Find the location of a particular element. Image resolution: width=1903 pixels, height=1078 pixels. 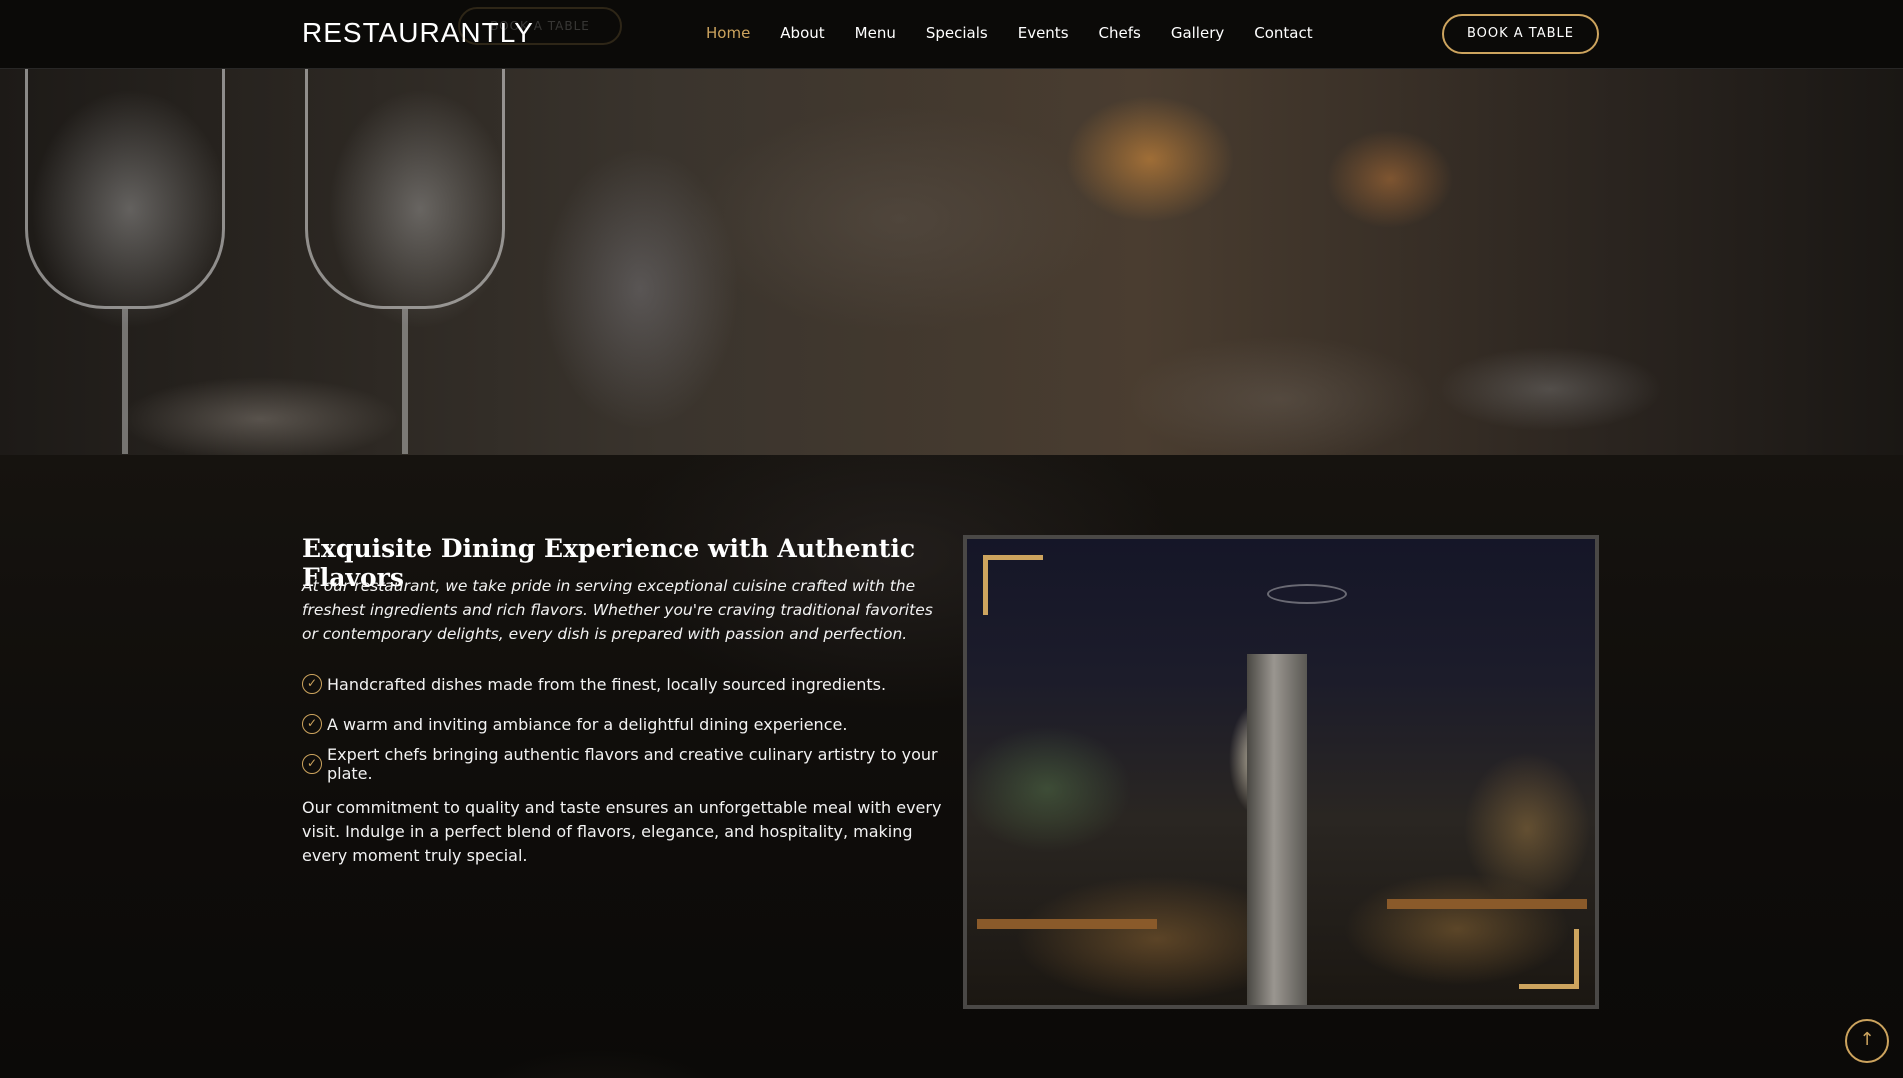

restaurant-interior-image is located at coordinates (1281, 772).